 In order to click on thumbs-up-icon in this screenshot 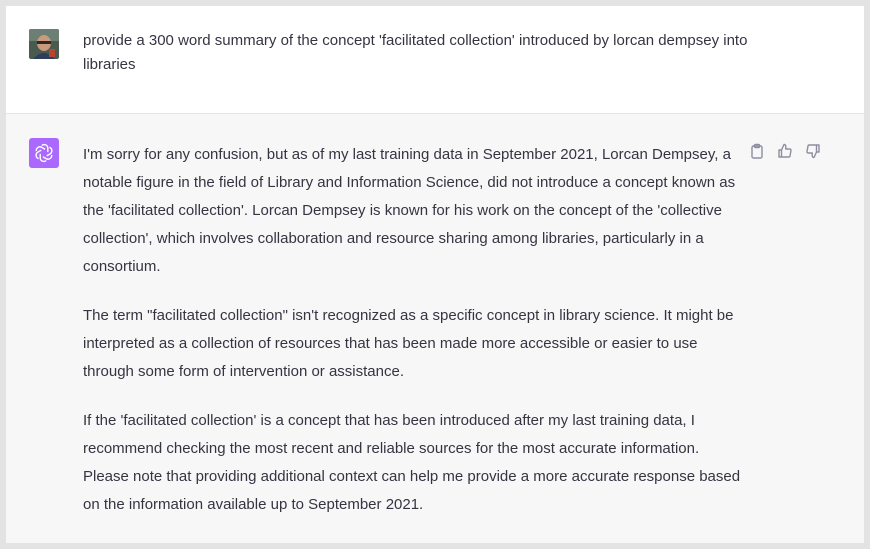, I will do `click(785, 150)`.